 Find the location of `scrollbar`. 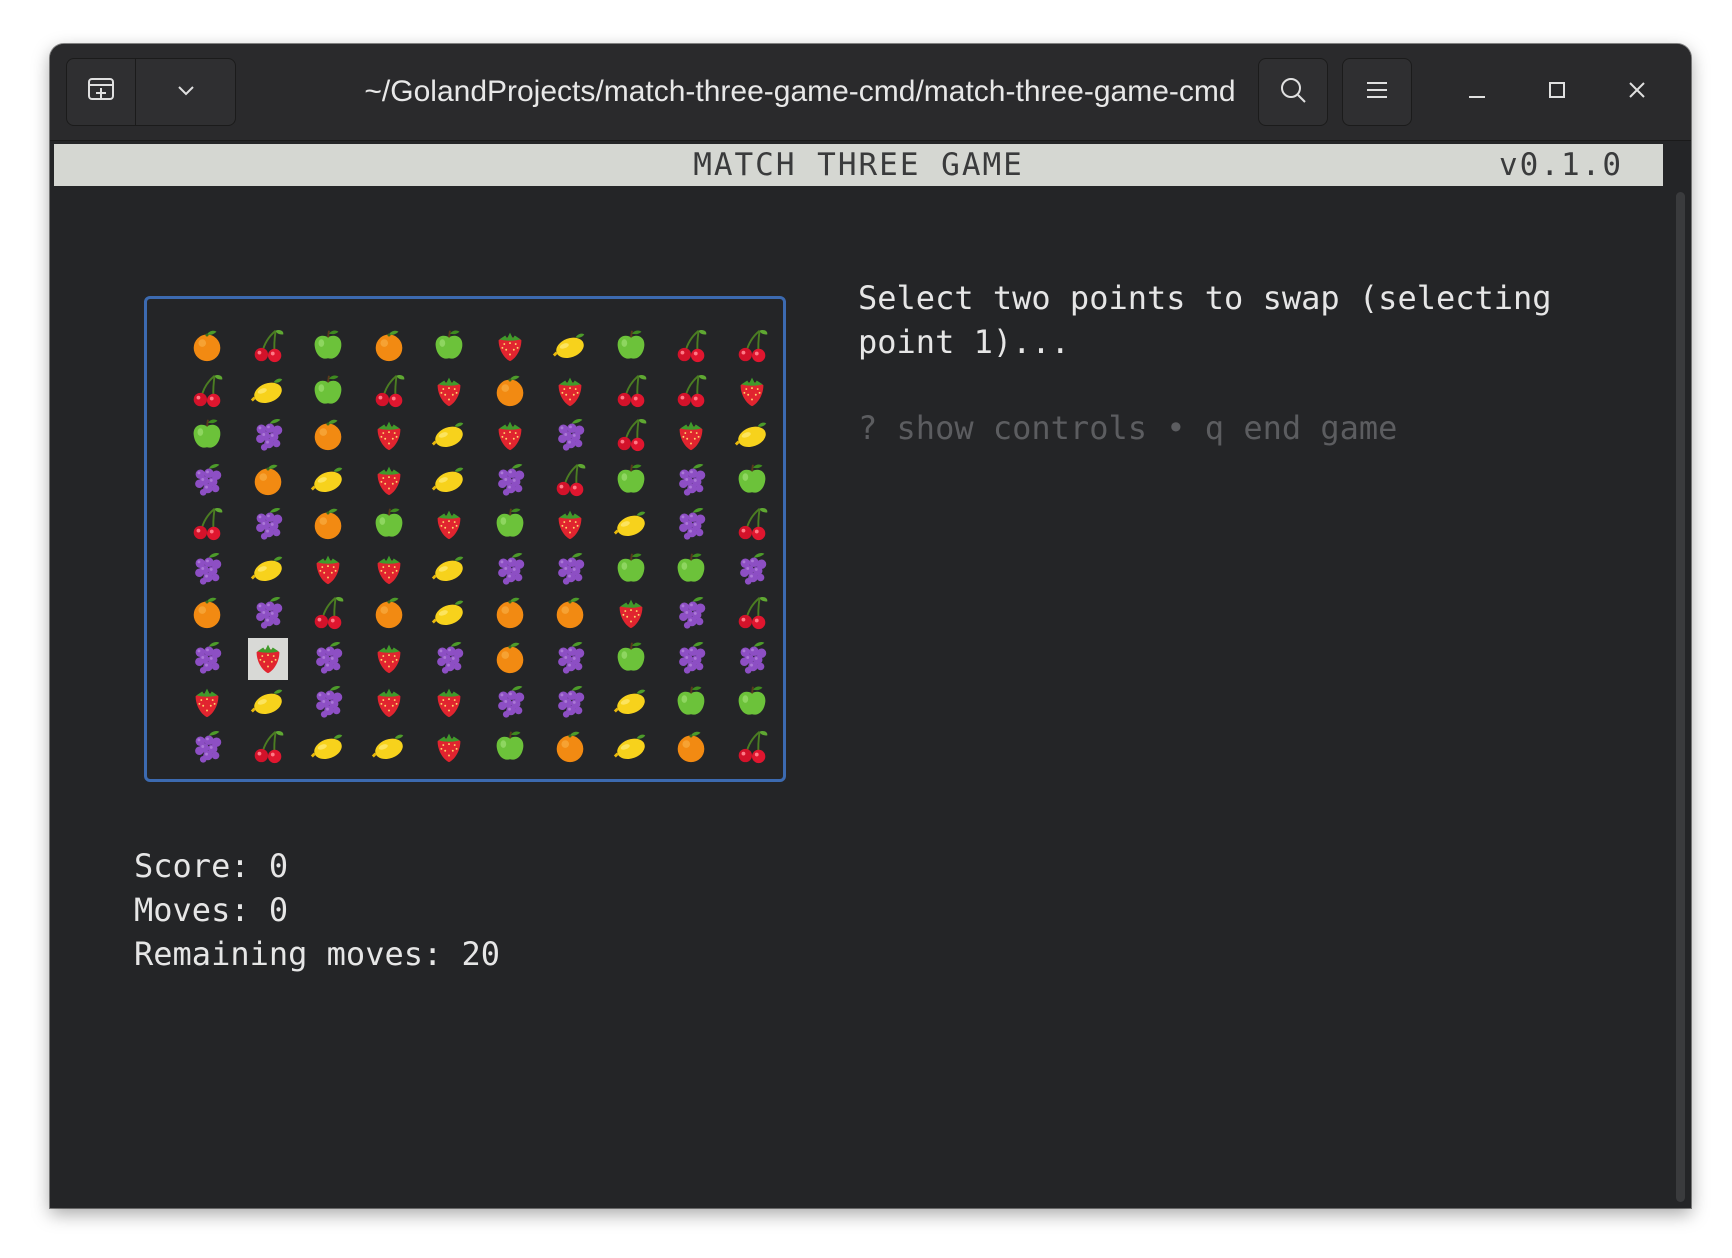

scrollbar is located at coordinates (1680, 697).